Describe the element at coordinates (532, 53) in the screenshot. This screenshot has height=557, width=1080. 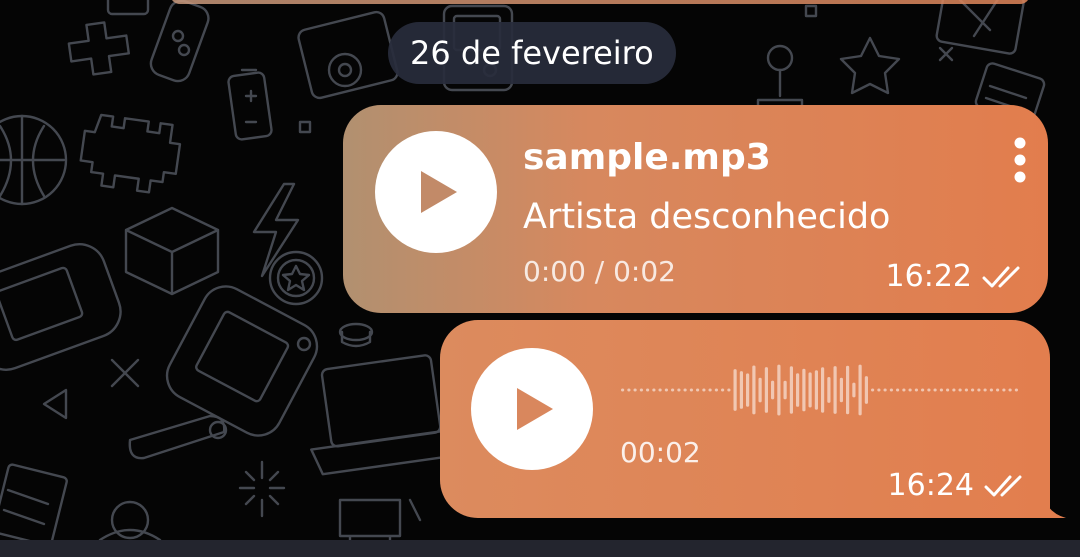
I see `date-separator: 26 de fevereiro` at that location.